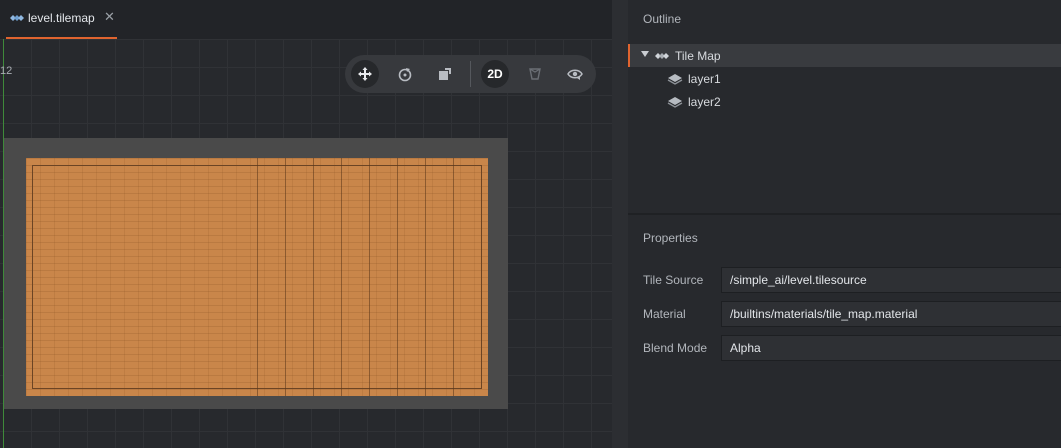 This screenshot has height=448, width=1061. I want to click on camera-frustum-icon, so click(535, 74).